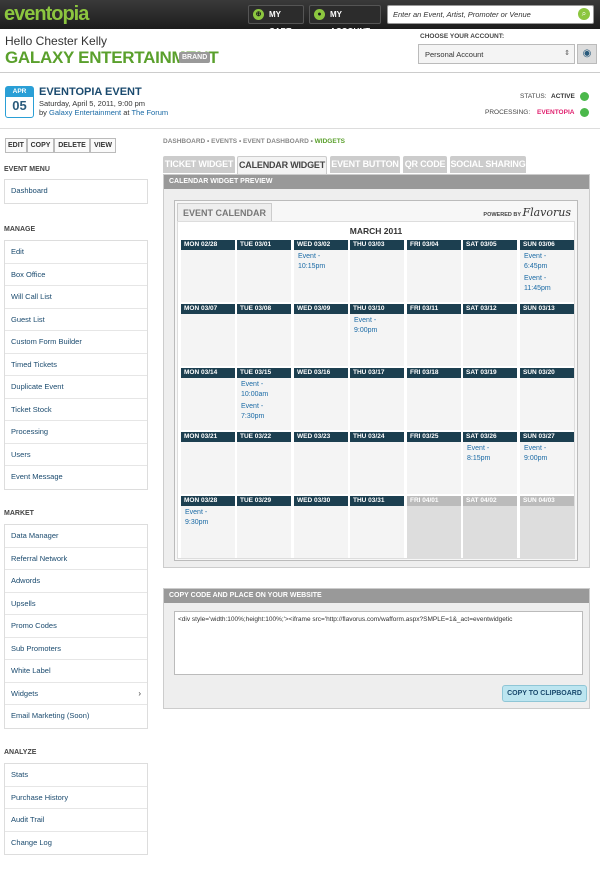 The height and width of the screenshot is (882, 600). I want to click on sidebar-item-audit-trail: Audit Trail, so click(76, 820).